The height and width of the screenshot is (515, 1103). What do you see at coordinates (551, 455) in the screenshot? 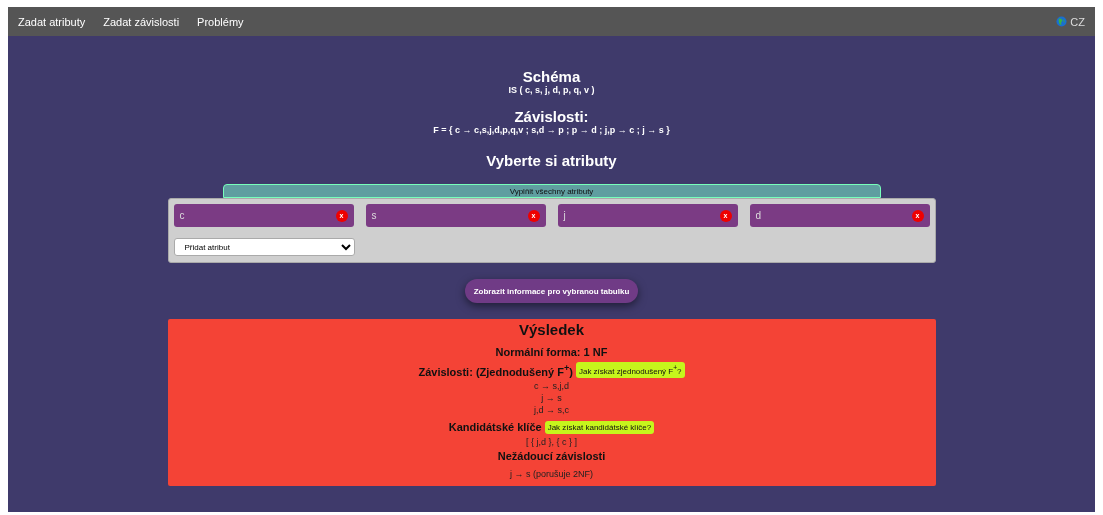
I see `unwanted-heading: Nežádoucí závislosti` at bounding box center [551, 455].